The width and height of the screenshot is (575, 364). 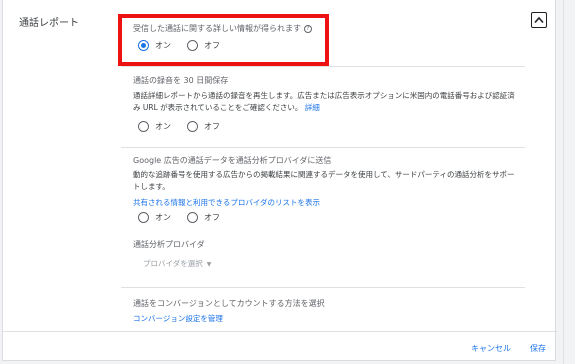 What do you see at coordinates (491, 348) in the screenshot?
I see `cancel-button: キャンセル` at bounding box center [491, 348].